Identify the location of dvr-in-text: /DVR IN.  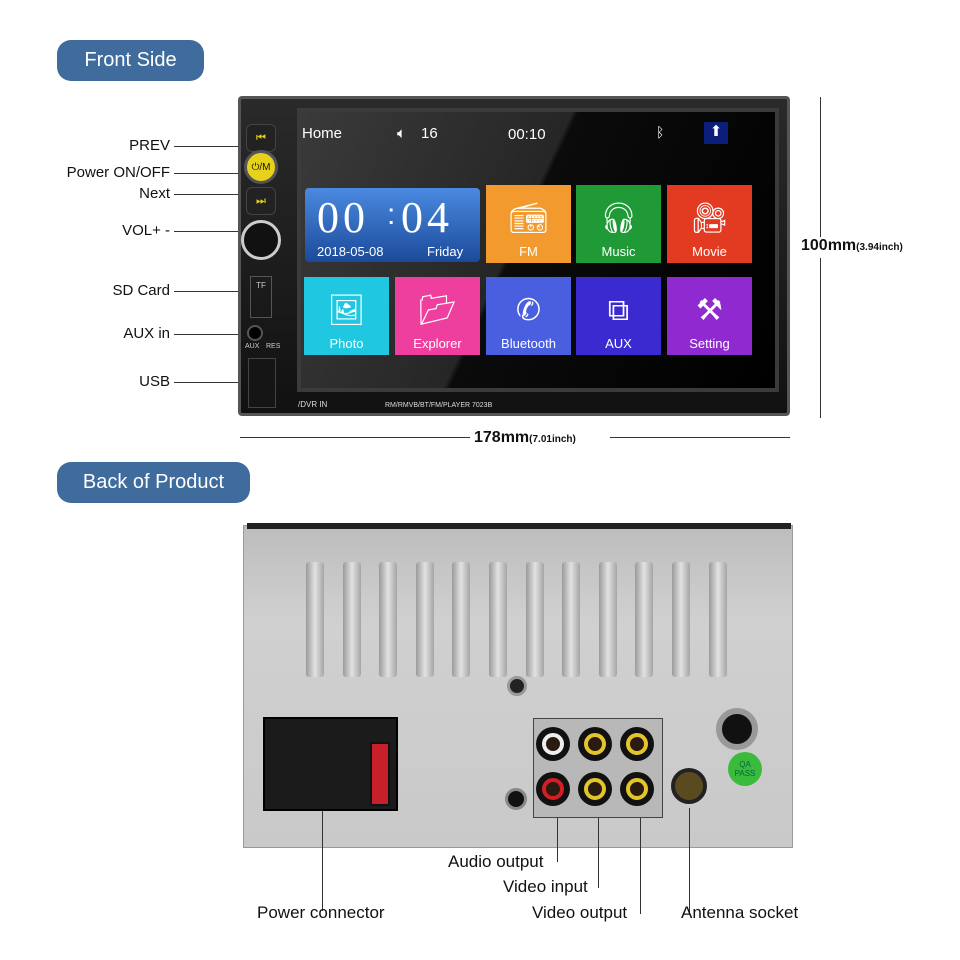
(313, 404).